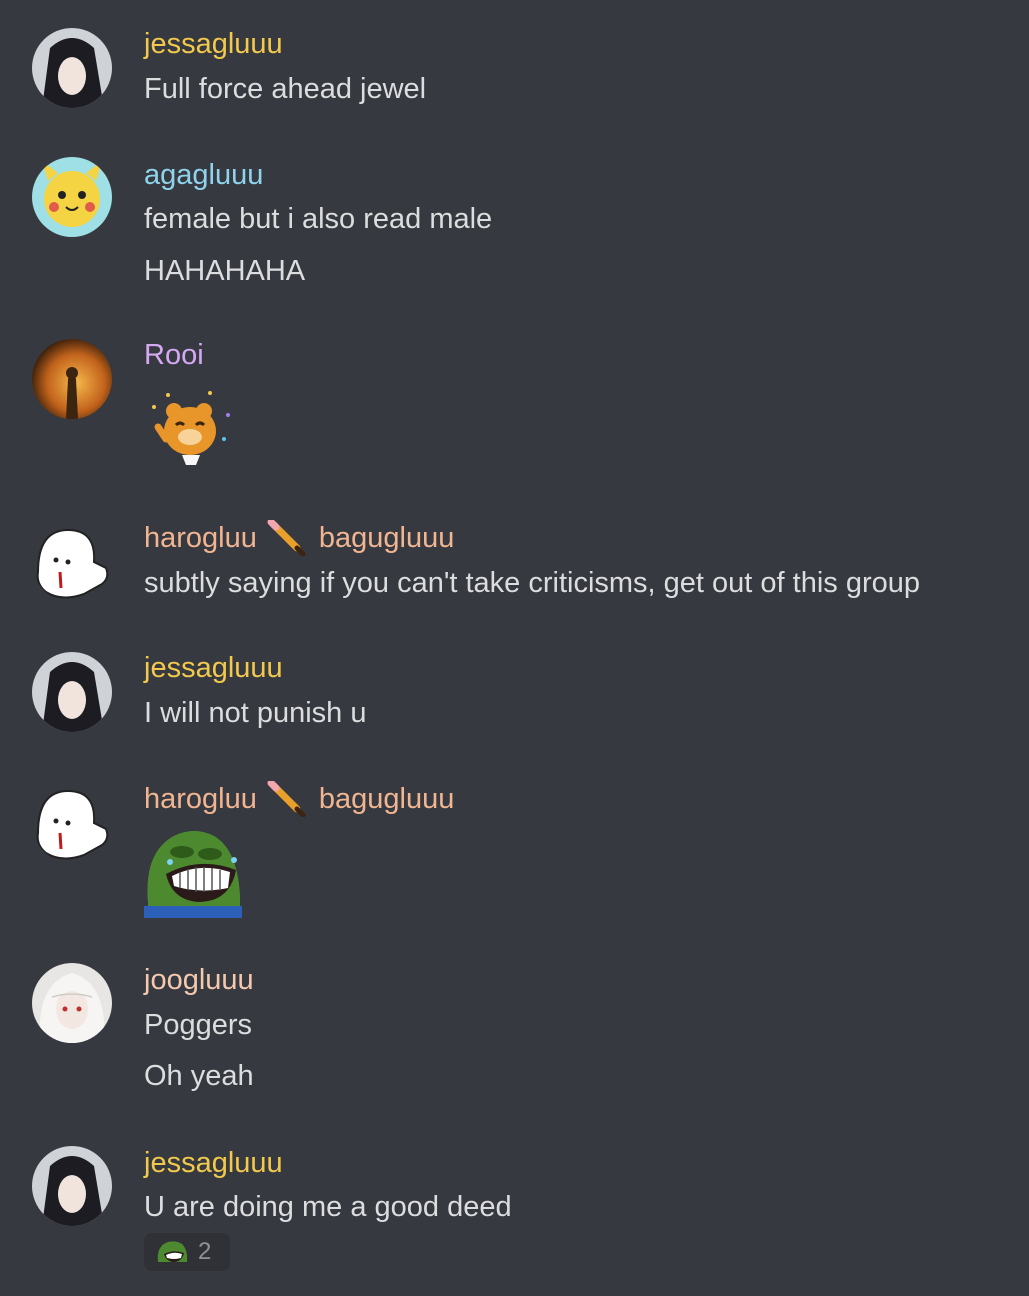 This screenshot has width=1029, height=1296. I want to click on pikachu-avatar-icon, so click(72, 197).